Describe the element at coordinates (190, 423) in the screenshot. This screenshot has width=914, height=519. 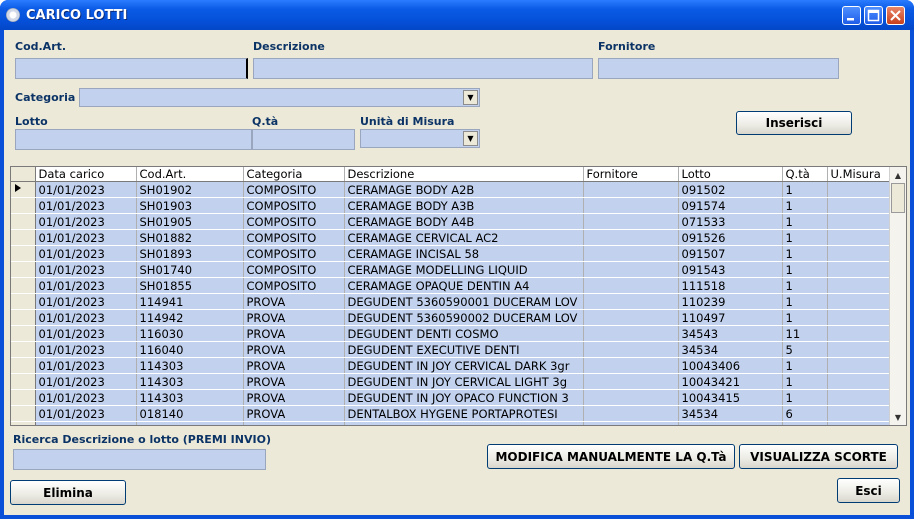
I see `table-cell: 113900` at that location.